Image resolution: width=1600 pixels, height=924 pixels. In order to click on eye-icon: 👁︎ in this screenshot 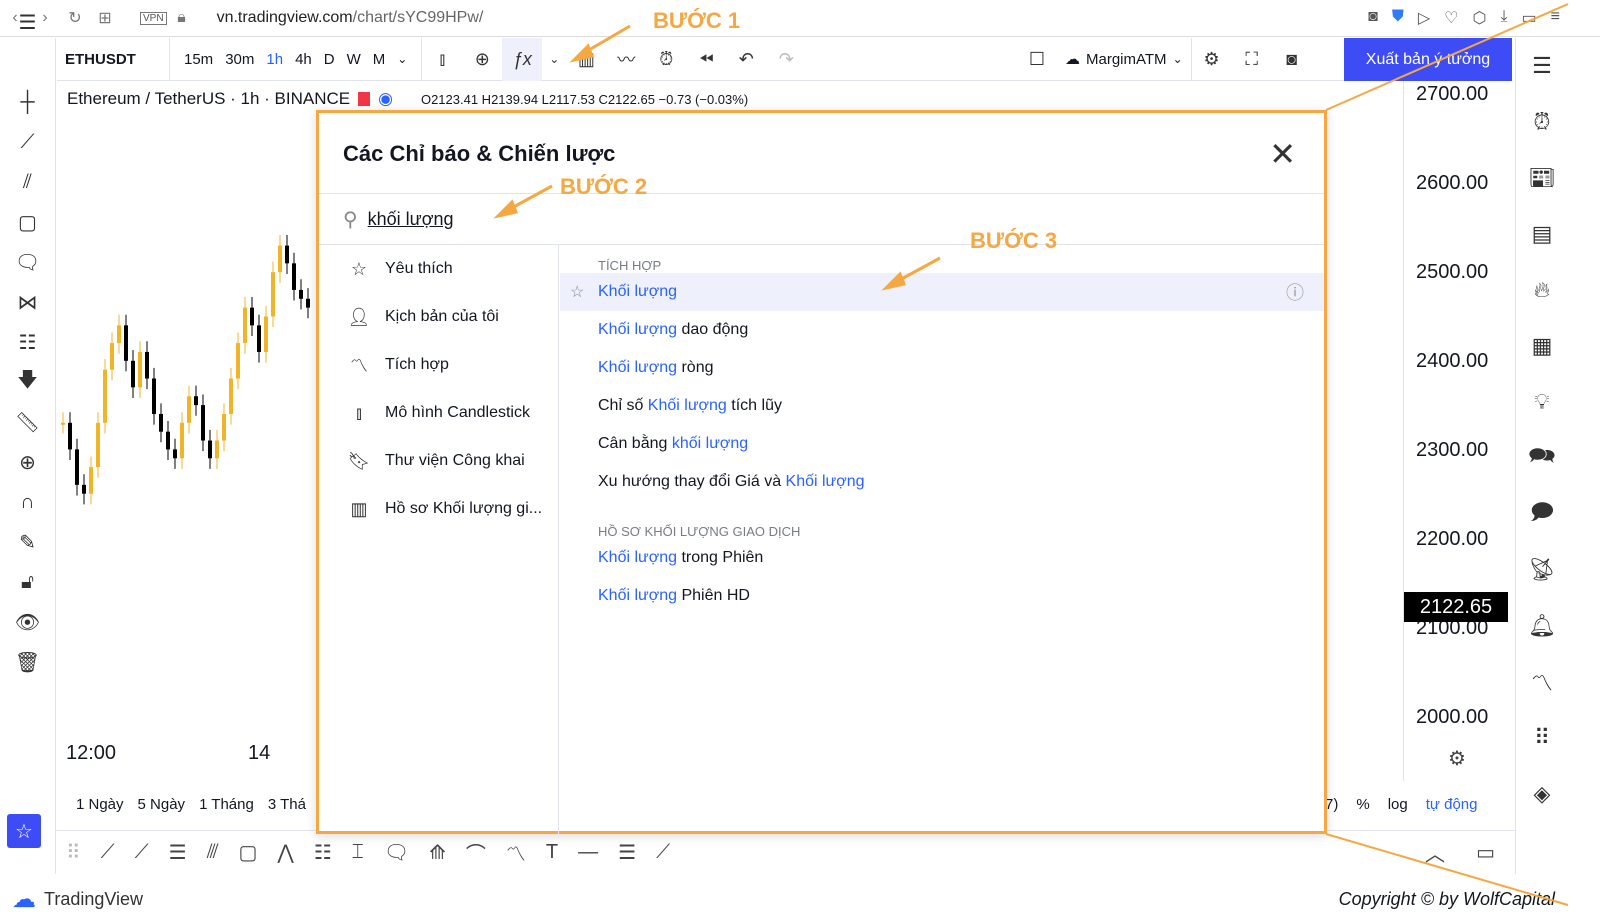, I will do `click(27, 622)`.